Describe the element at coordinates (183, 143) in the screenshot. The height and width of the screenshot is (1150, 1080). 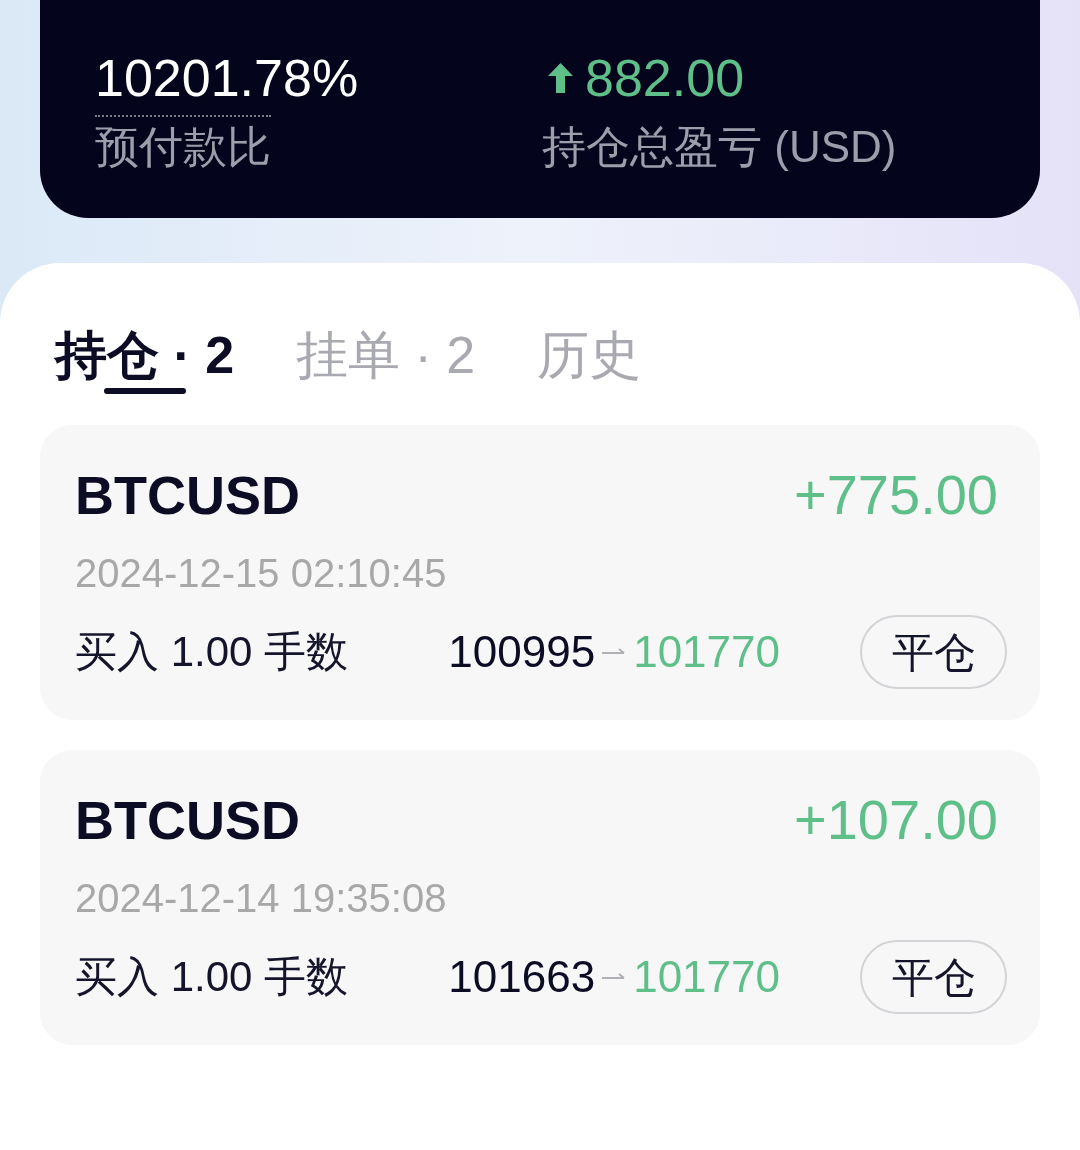
I see `ratio-label: 预付款比` at that location.